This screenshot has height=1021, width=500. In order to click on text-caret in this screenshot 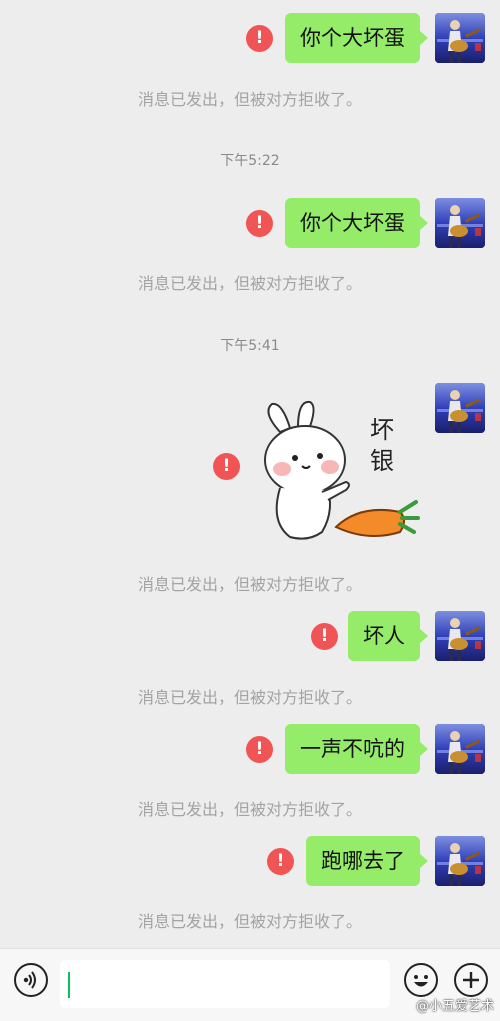, I will do `click(69, 985)`.